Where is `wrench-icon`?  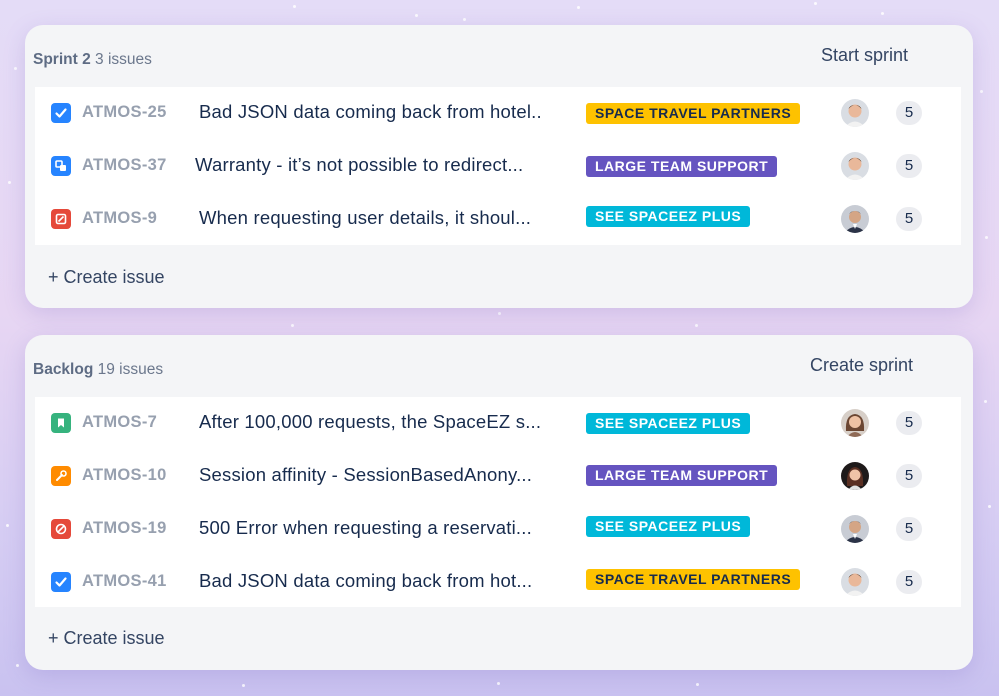
wrench-icon is located at coordinates (61, 476).